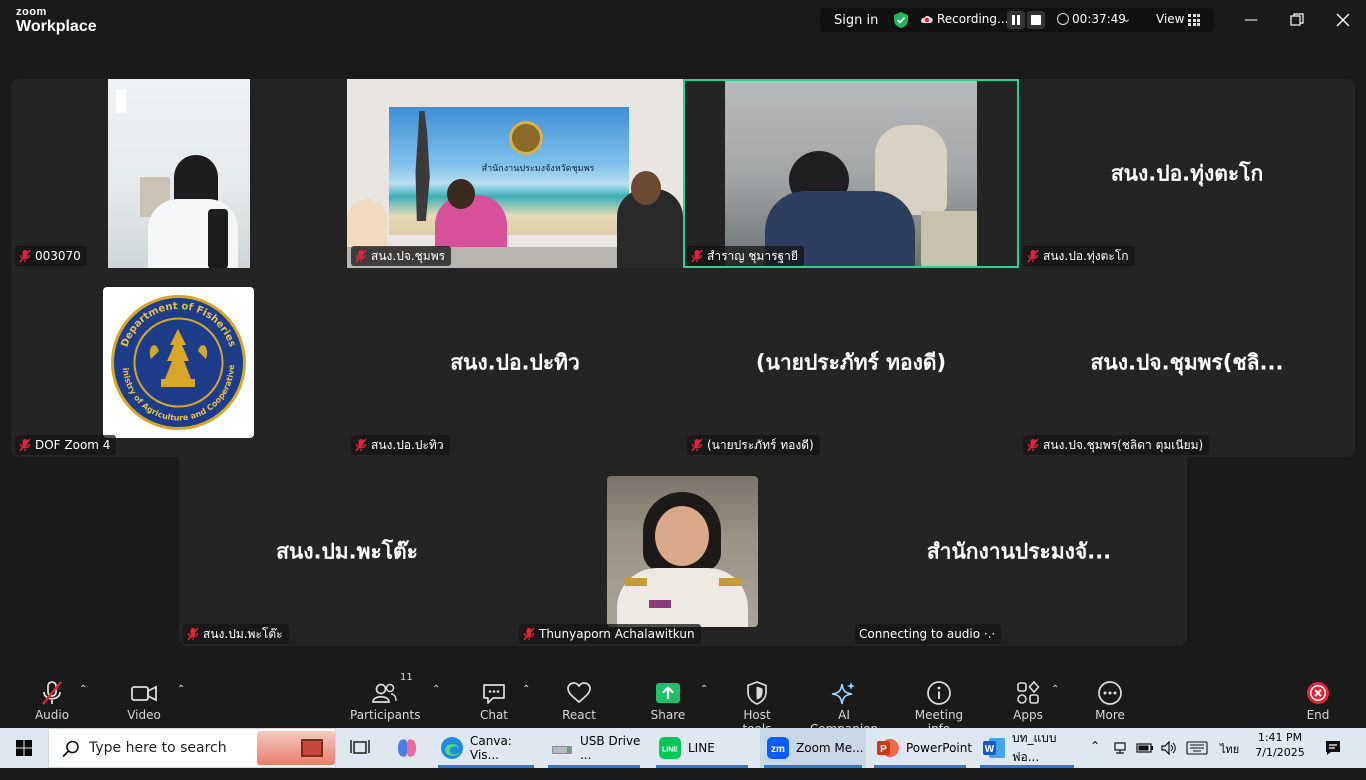 Image resolution: width=1366 pixels, height=780 pixels. Describe the element at coordinates (562, 750) in the screenshot. I see `usb-drive-icon` at that location.